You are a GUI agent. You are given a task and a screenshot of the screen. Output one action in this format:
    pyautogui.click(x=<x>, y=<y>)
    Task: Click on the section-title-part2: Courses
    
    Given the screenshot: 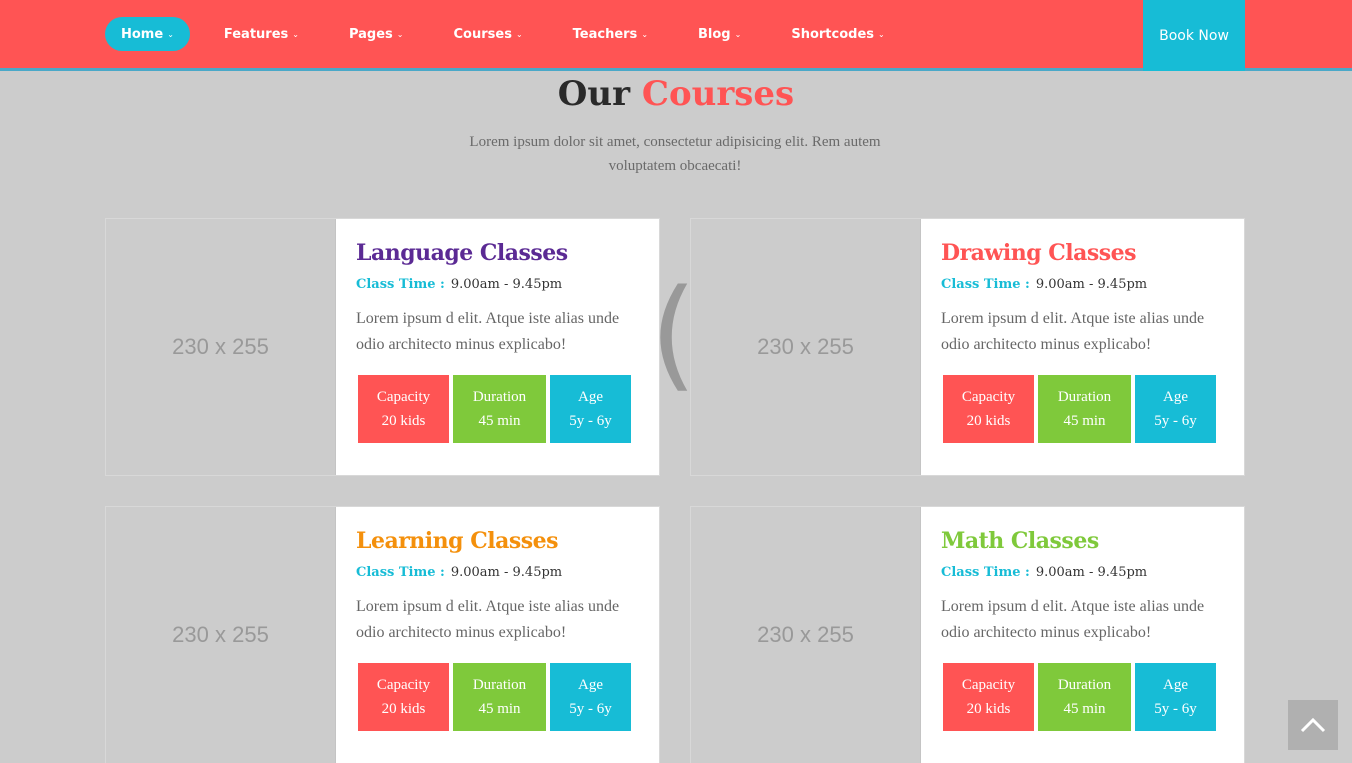 What is the action you would take?
    pyautogui.click(x=718, y=94)
    